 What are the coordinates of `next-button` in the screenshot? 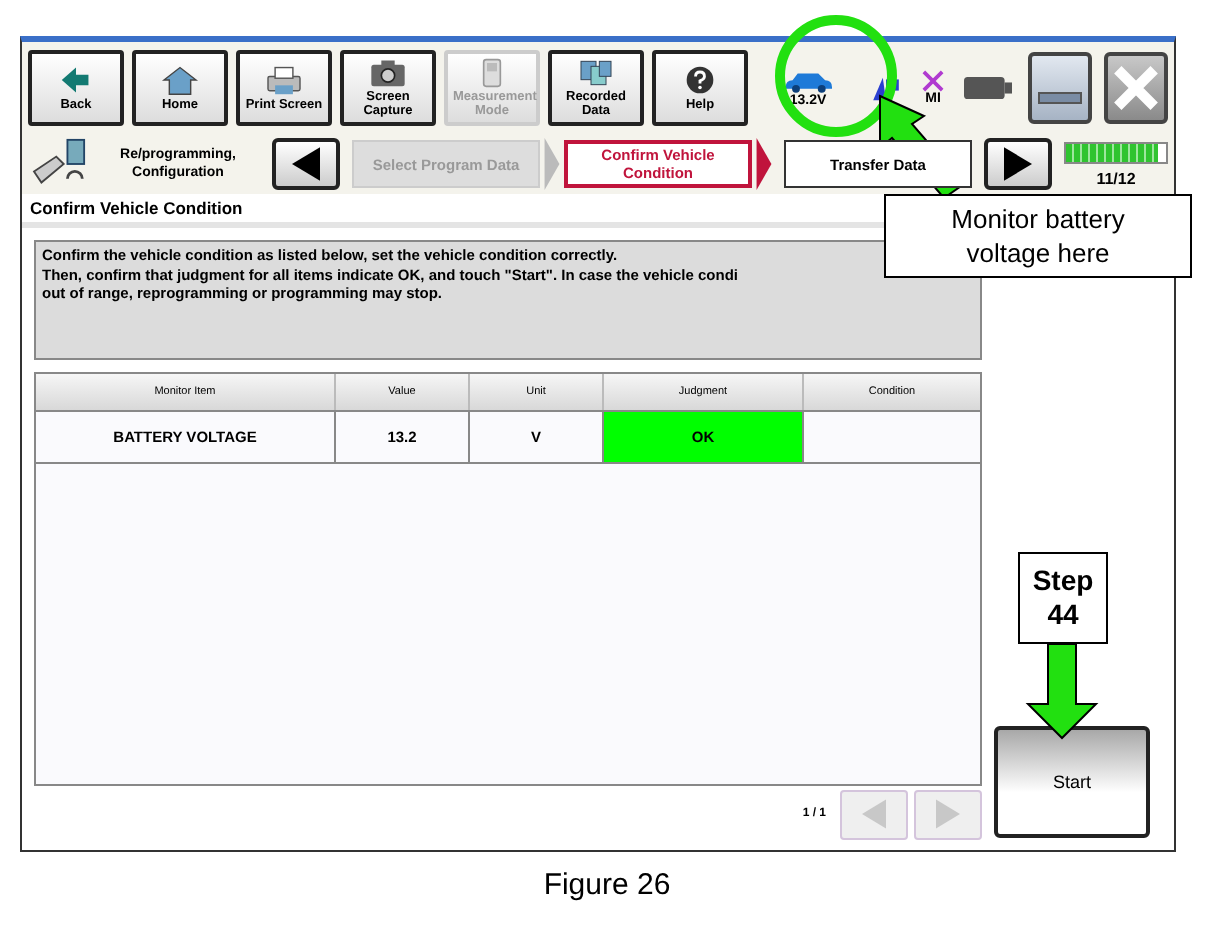 It's located at (1018, 164).